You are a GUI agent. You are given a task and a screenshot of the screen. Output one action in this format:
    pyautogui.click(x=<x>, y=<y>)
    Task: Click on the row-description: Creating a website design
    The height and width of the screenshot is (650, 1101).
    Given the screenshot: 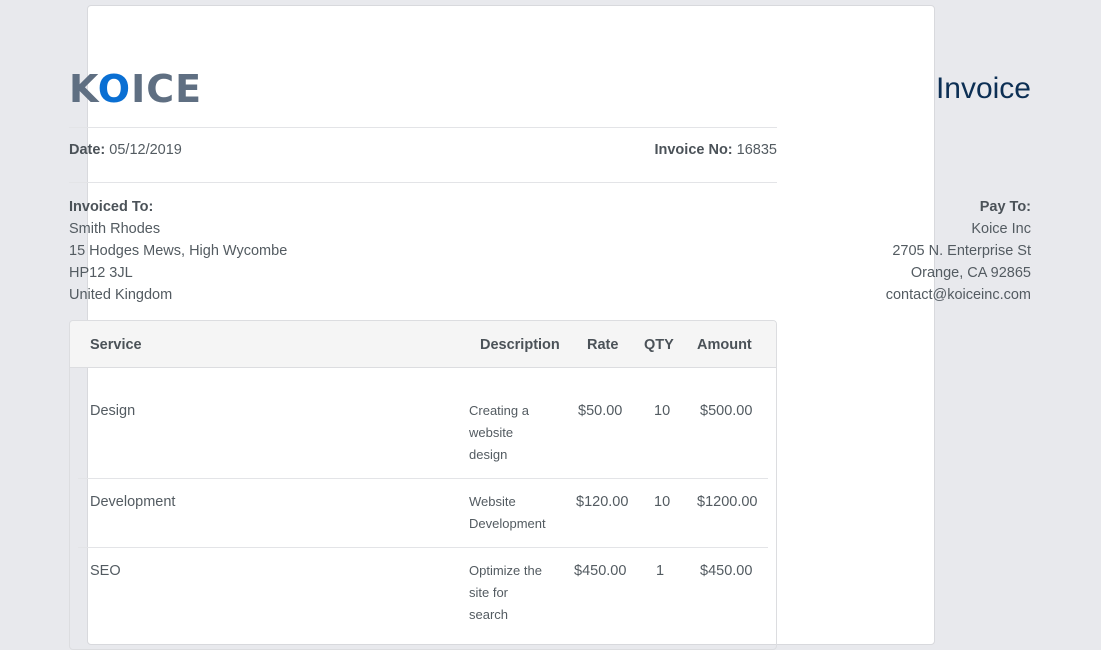 What is the action you would take?
    pyautogui.click(x=514, y=433)
    